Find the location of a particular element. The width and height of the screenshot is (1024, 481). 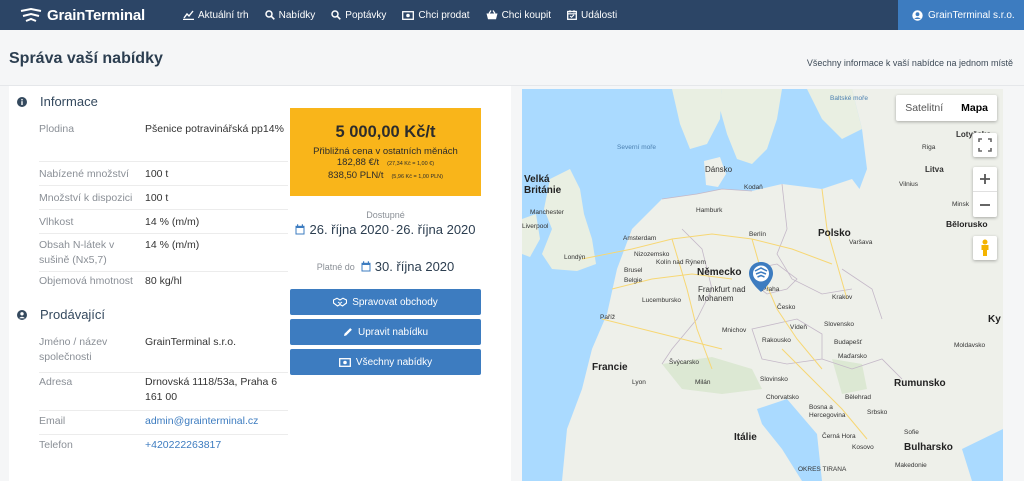

info-value: Pšenice potravinářská pp14% is located at coordinates (214, 129).